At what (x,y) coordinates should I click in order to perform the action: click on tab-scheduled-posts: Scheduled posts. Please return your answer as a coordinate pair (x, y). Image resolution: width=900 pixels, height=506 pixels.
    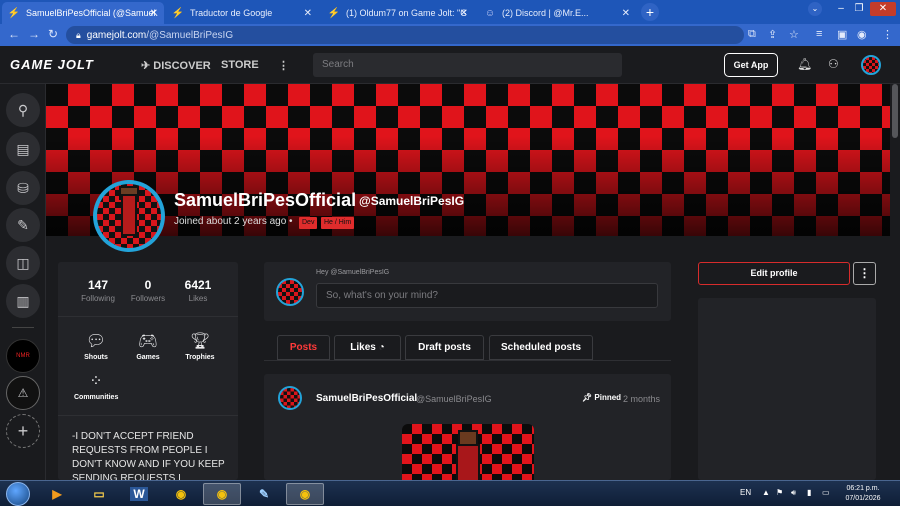
    Looking at the image, I should click on (541, 347).